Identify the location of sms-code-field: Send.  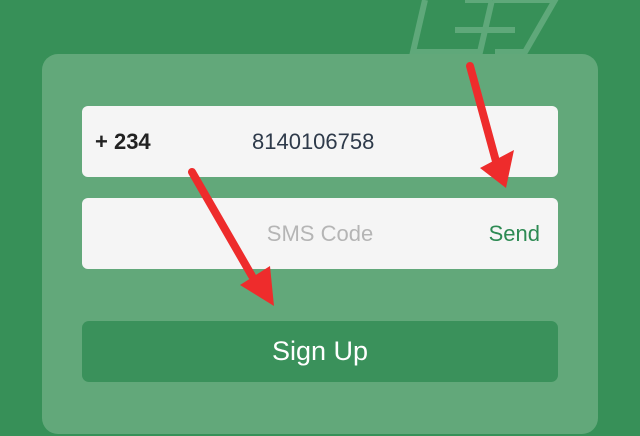
(320, 233).